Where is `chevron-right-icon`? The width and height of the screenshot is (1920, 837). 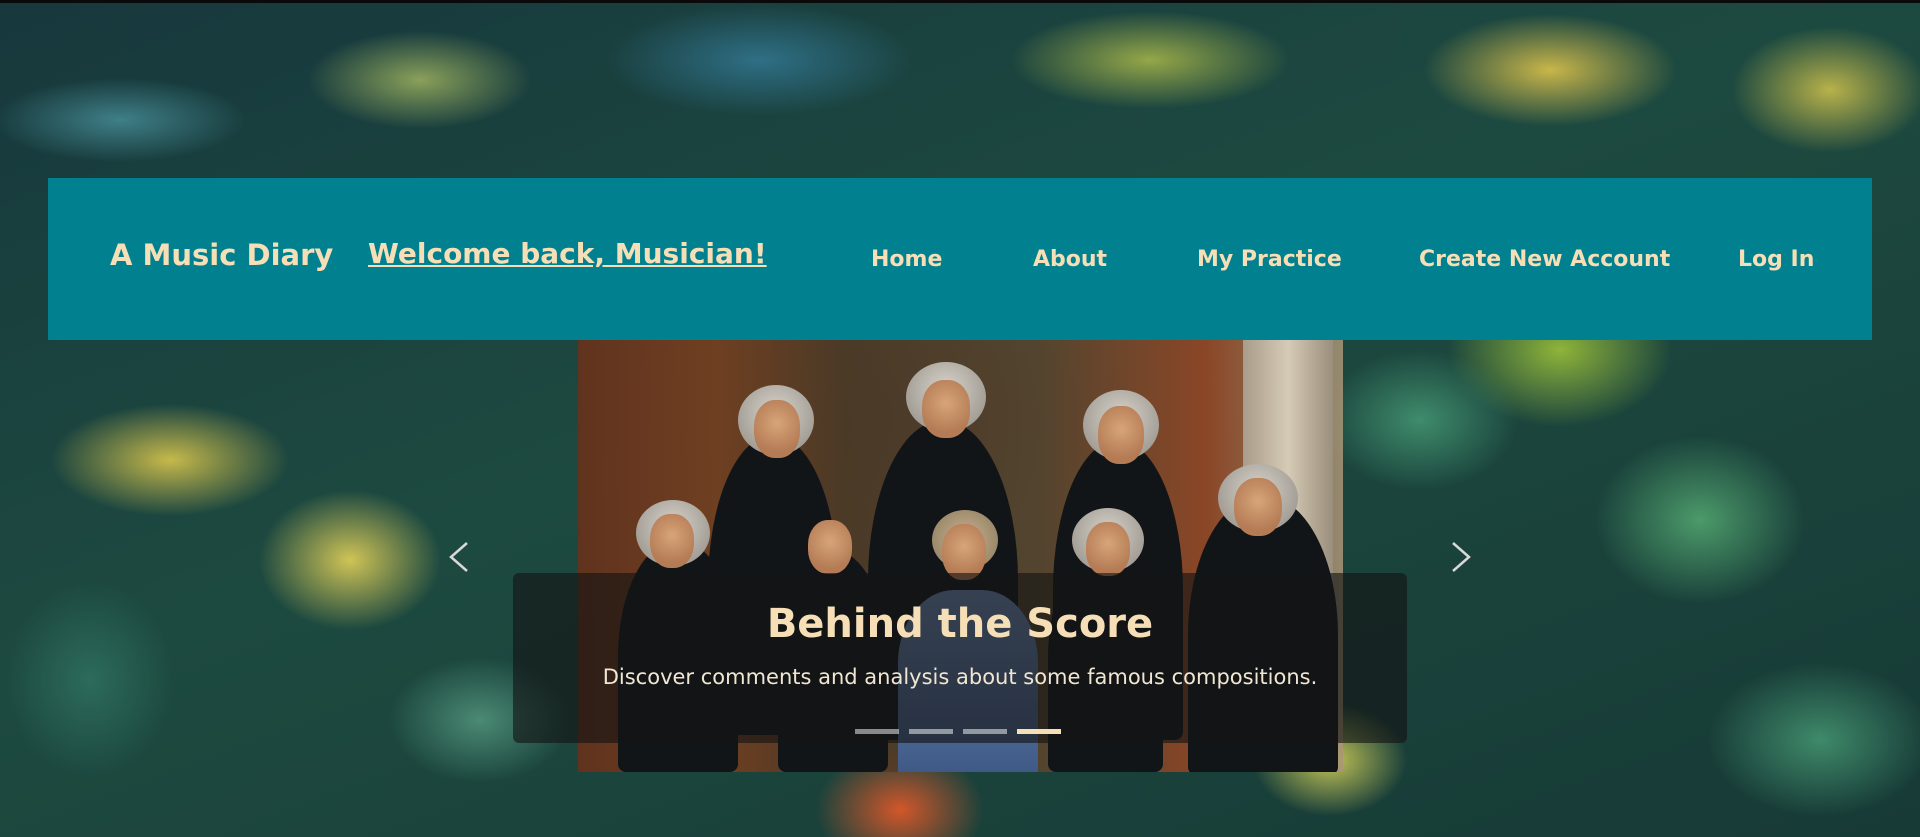 chevron-right-icon is located at coordinates (1461, 557).